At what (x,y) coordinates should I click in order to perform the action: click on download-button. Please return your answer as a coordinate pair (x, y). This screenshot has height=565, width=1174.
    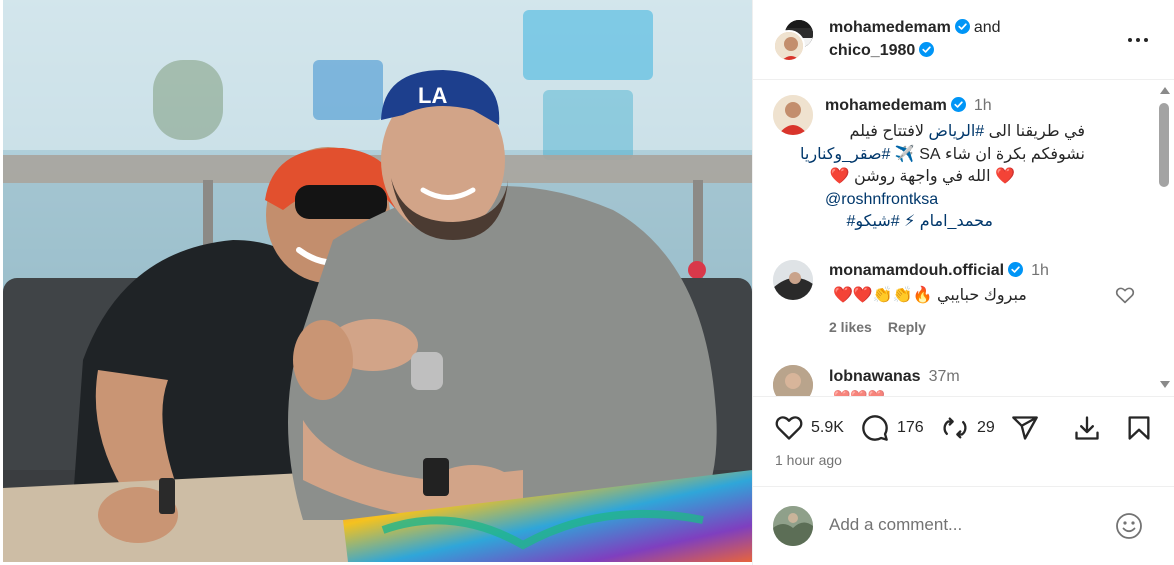
    Looking at the image, I should click on (1087, 428).